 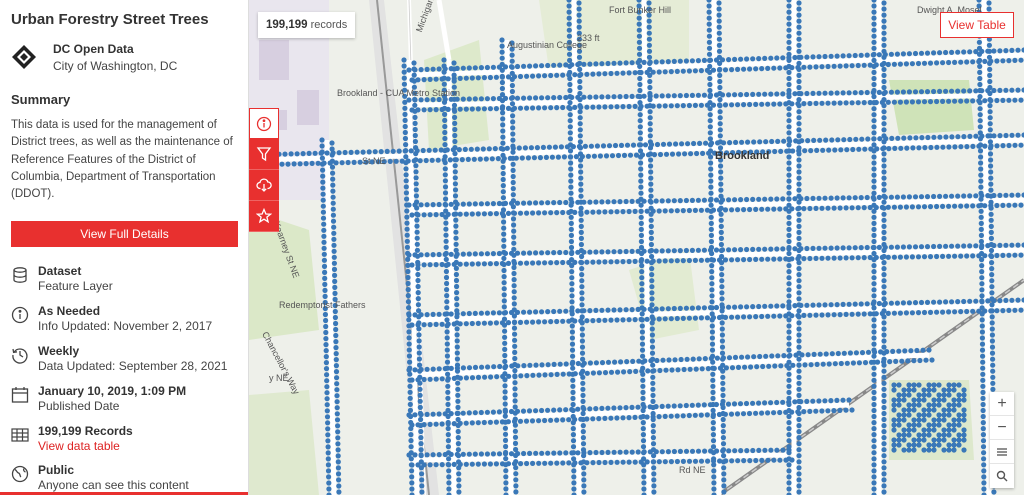 What do you see at coordinates (264, 123) in the screenshot?
I see `info-tool-button` at bounding box center [264, 123].